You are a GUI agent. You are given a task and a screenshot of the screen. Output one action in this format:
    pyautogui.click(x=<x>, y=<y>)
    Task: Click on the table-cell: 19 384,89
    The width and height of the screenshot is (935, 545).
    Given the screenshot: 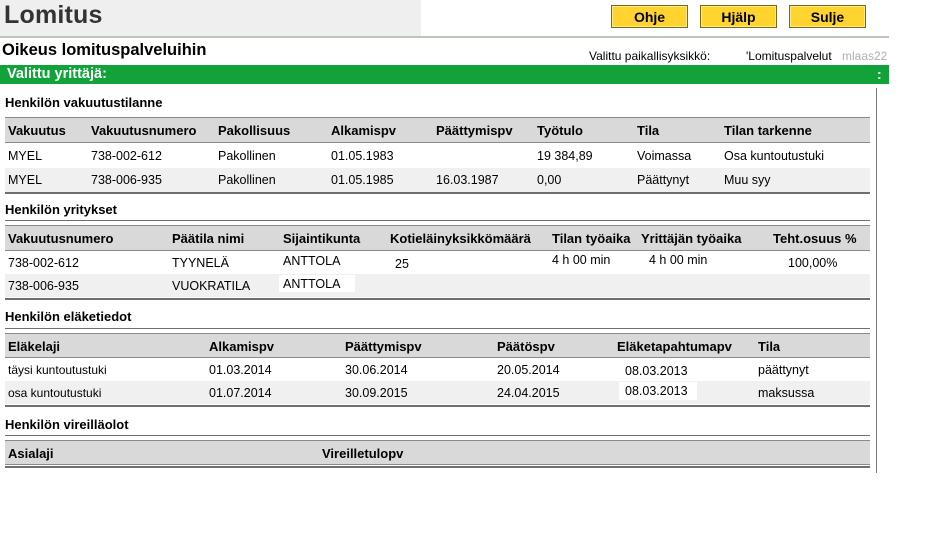 What is the action you would take?
    pyautogui.click(x=565, y=156)
    